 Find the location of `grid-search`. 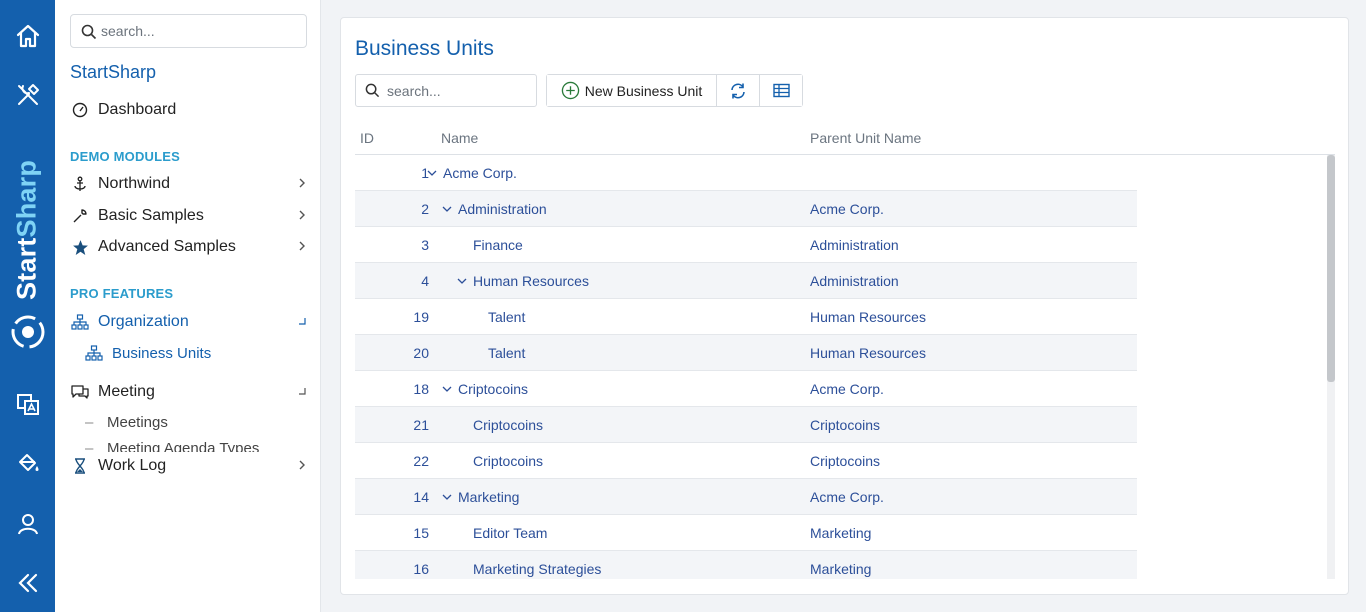

grid-search is located at coordinates (446, 90).